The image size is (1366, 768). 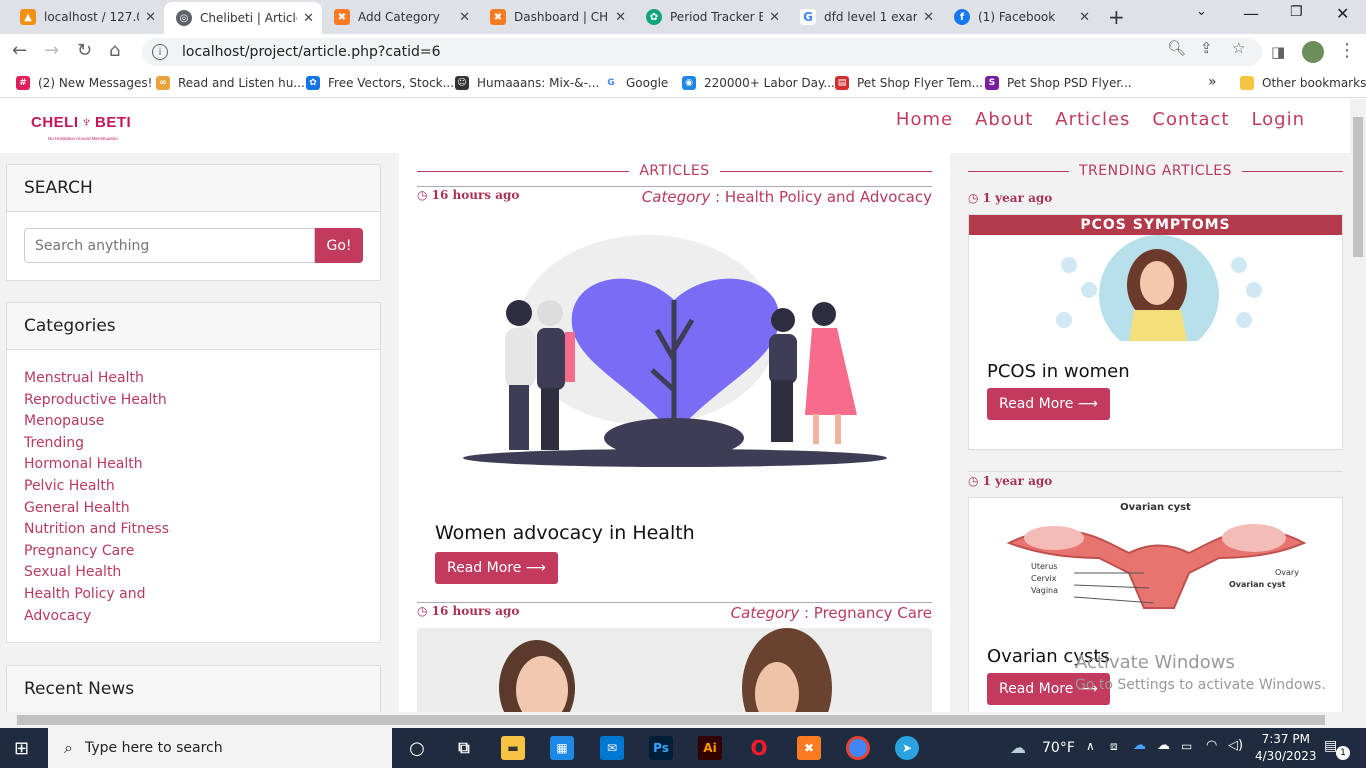 I want to click on more-bookmarks-icon: », so click(x=1212, y=82).